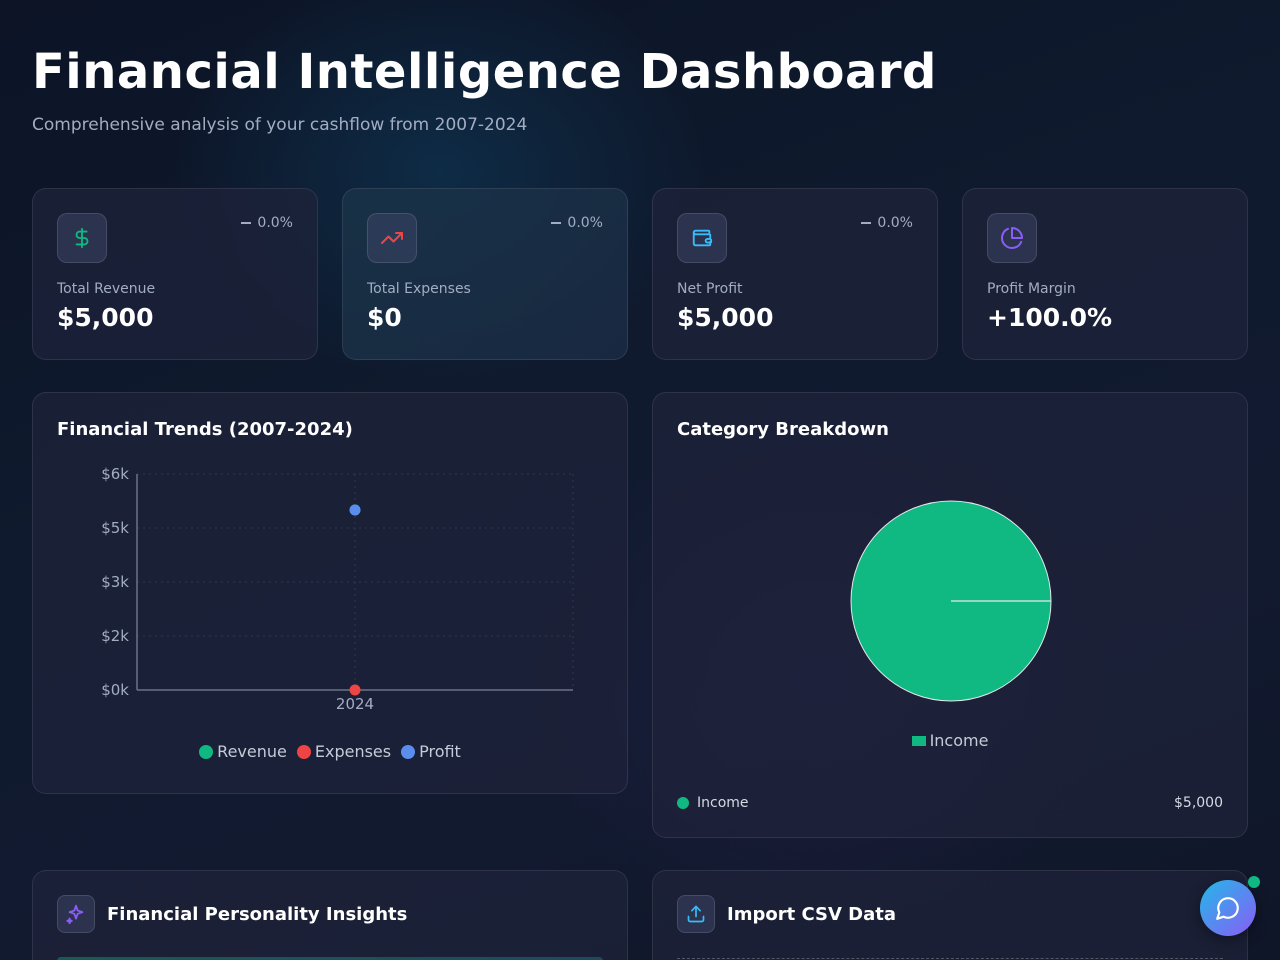  I want to click on import-csv-panel: Import CSV Data, so click(950, 915).